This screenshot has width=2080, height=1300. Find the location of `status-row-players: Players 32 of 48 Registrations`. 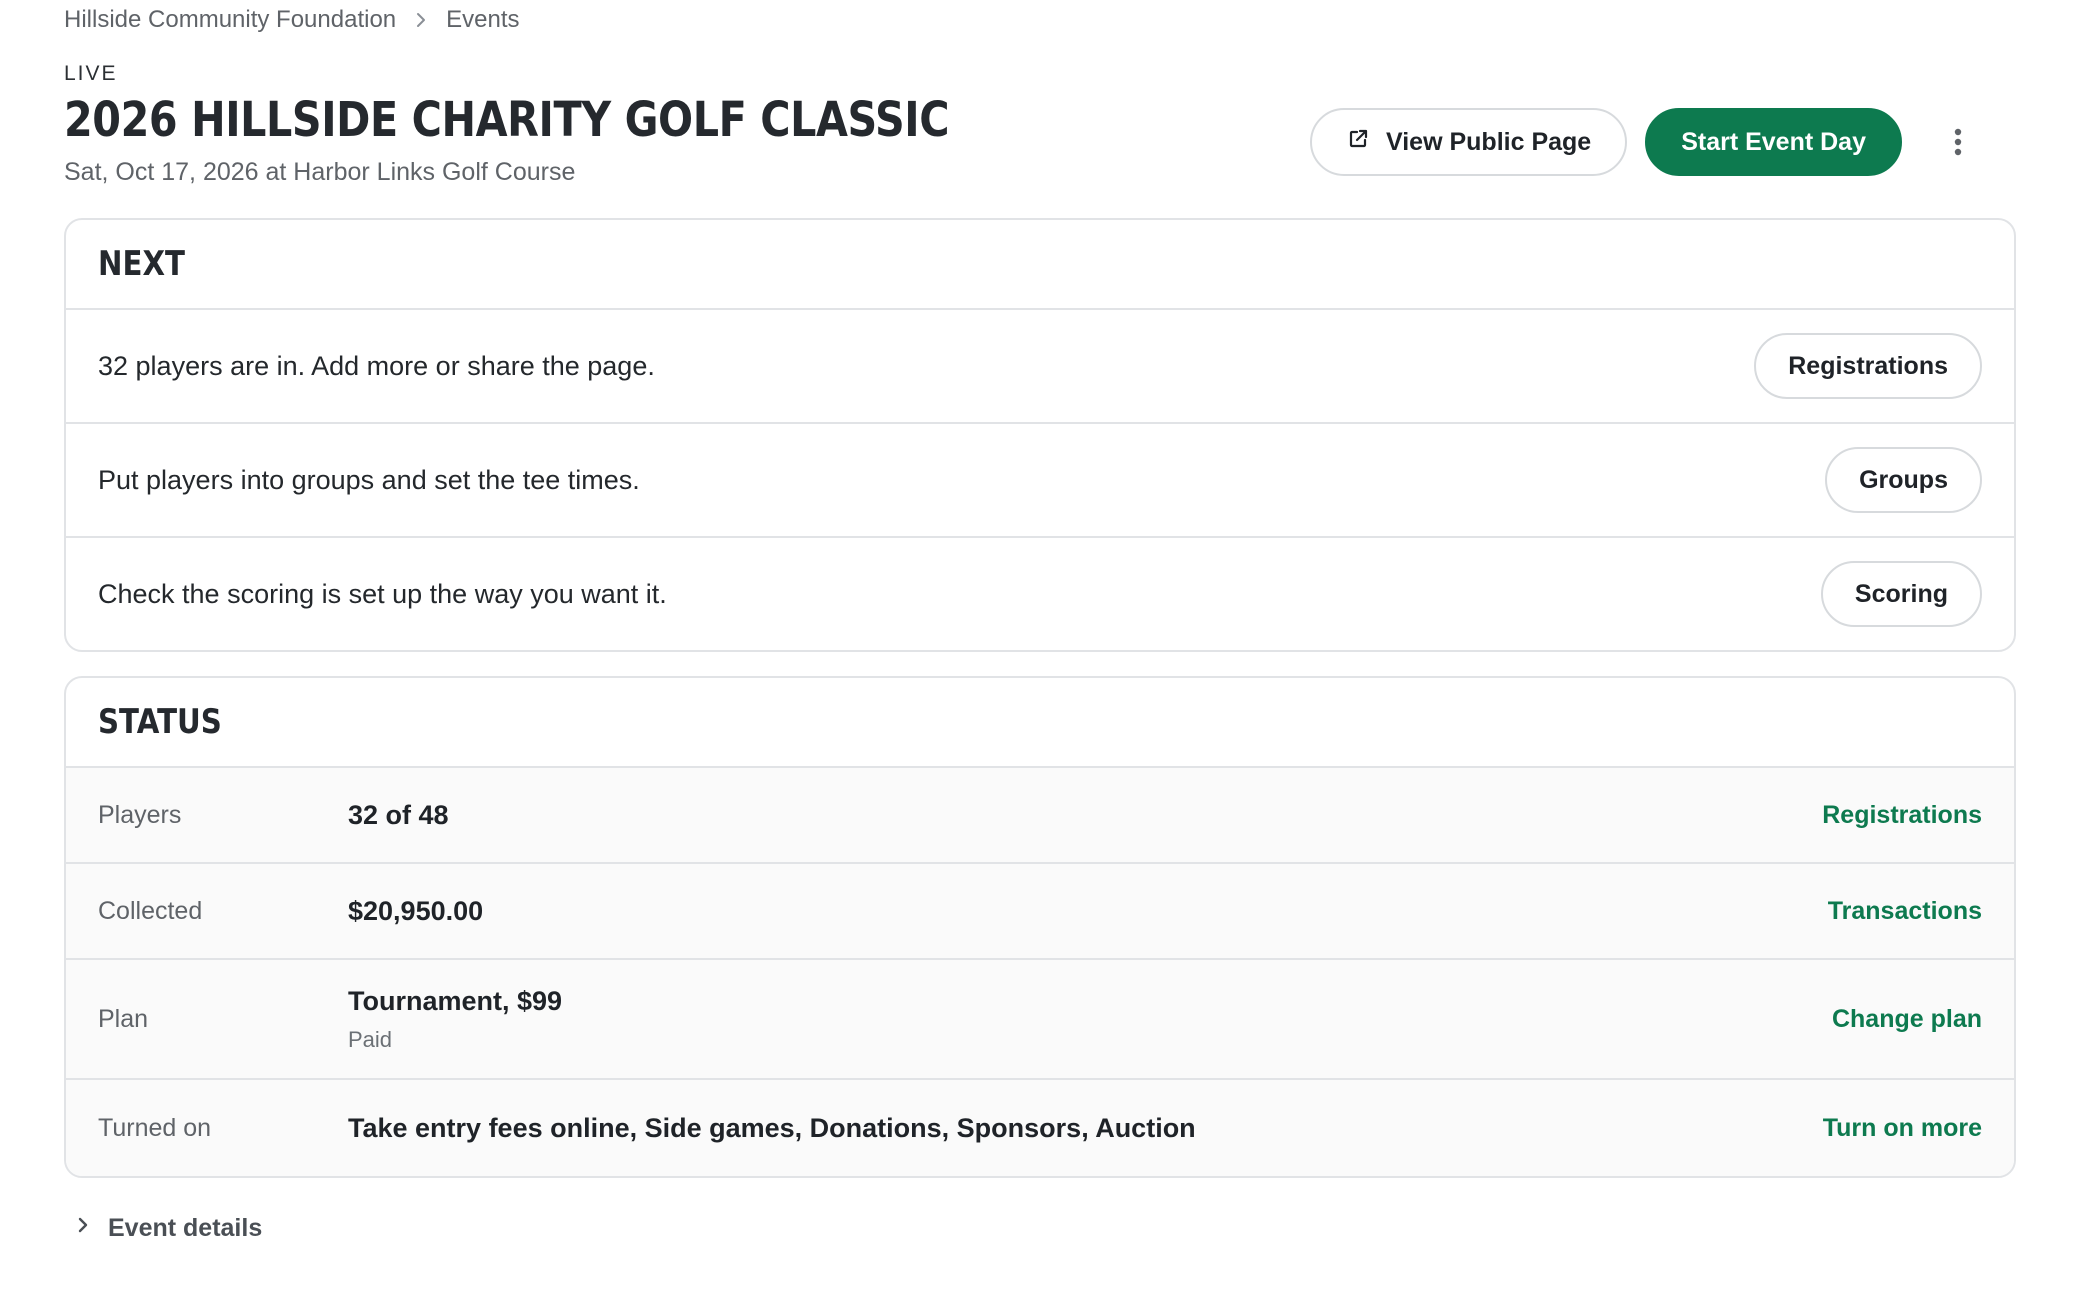

status-row-players: Players 32 of 48 Registrations is located at coordinates (1040, 816).